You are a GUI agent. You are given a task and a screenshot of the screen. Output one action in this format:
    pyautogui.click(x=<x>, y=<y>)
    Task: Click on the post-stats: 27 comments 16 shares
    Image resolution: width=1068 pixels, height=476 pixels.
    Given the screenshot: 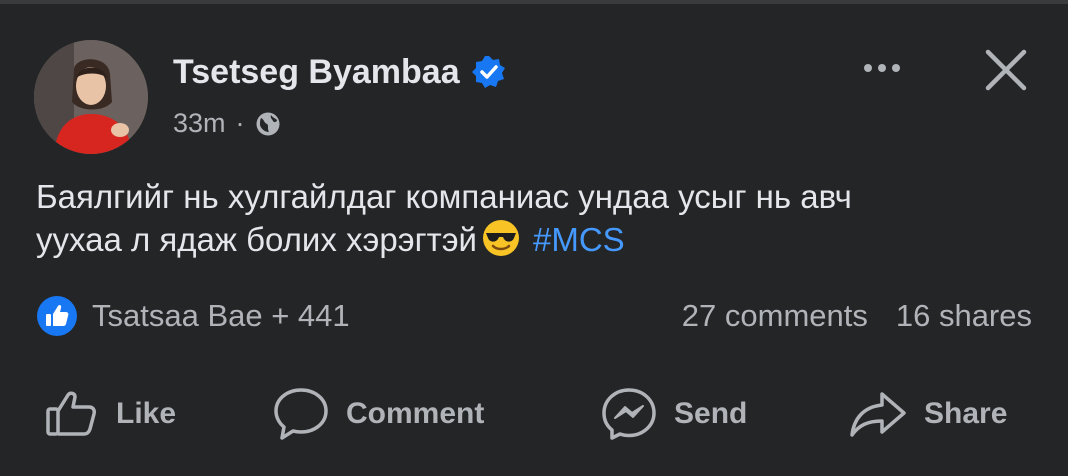 What is the action you would take?
    pyautogui.click(x=857, y=316)
    